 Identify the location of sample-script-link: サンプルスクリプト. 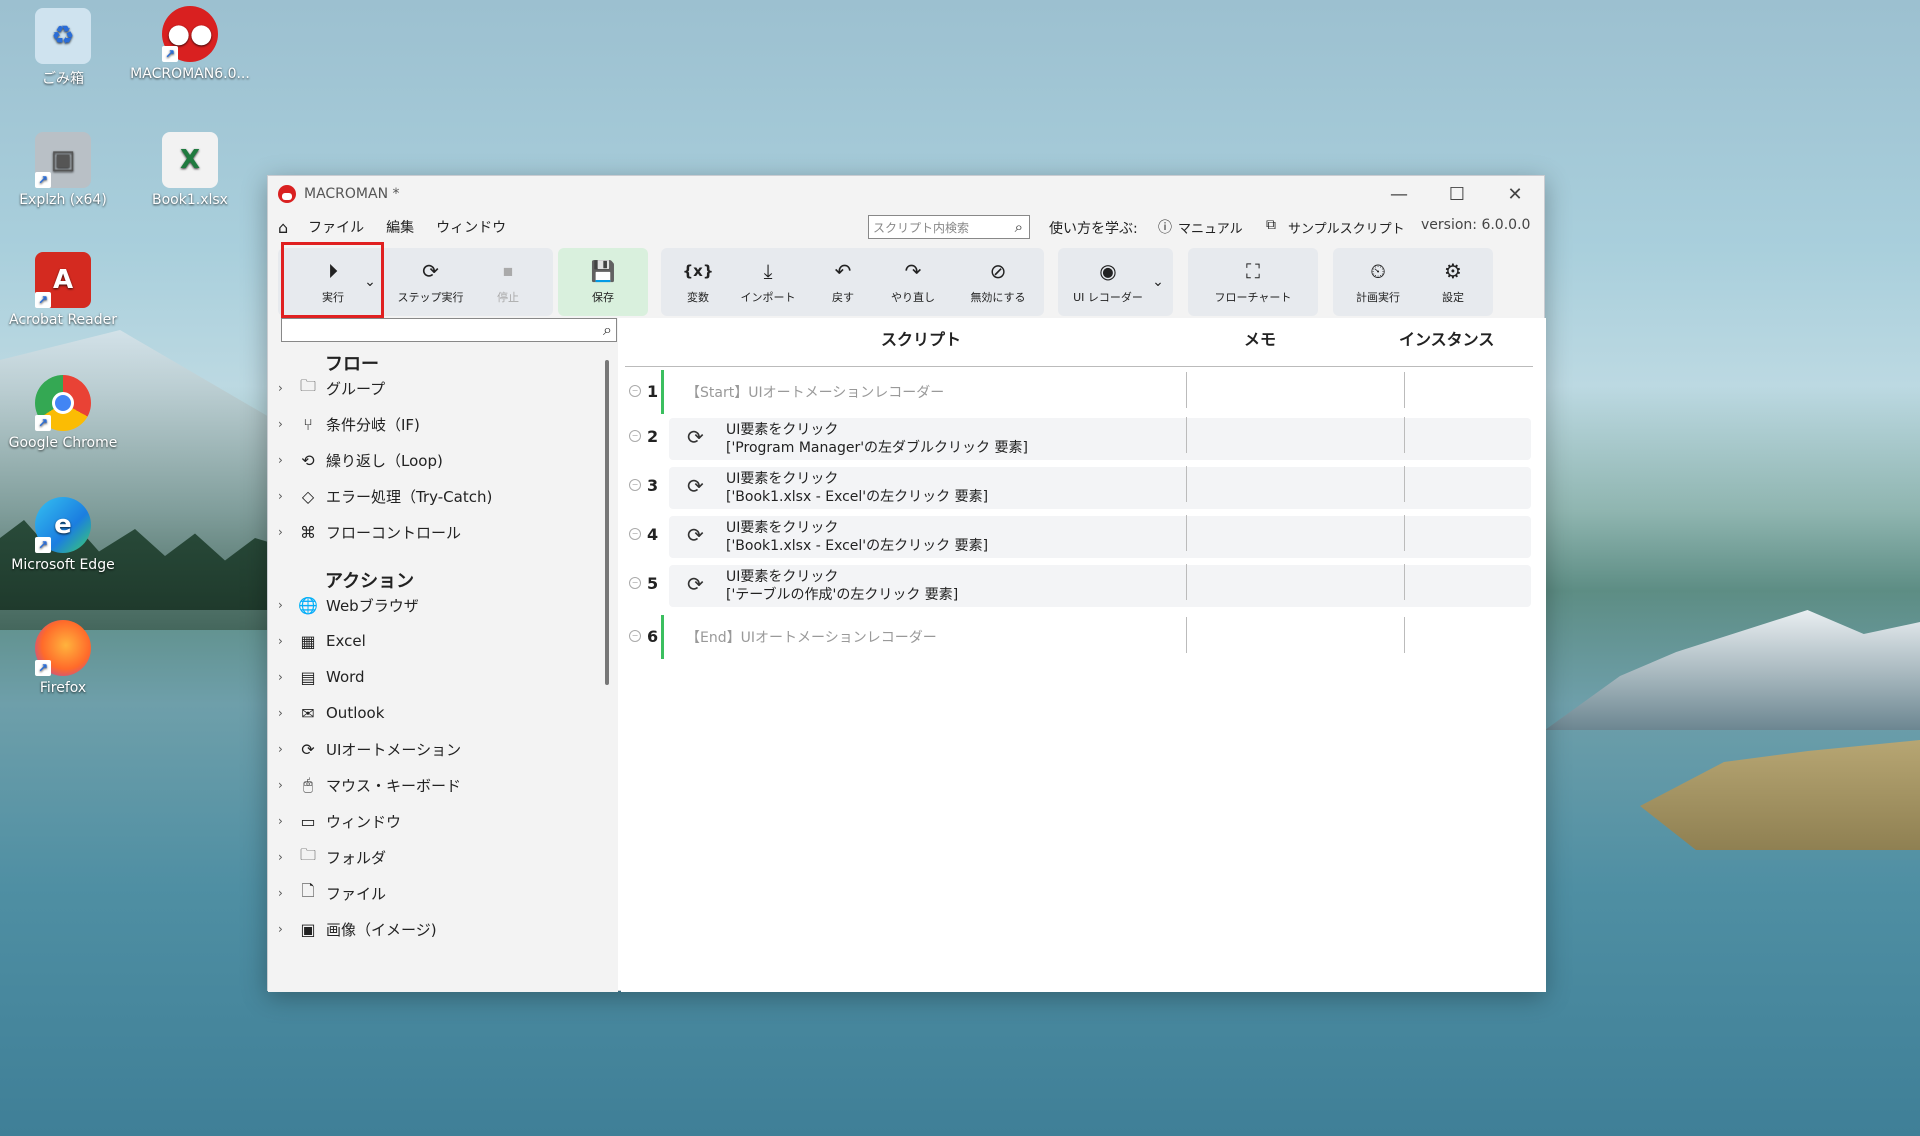
(1346, 227).